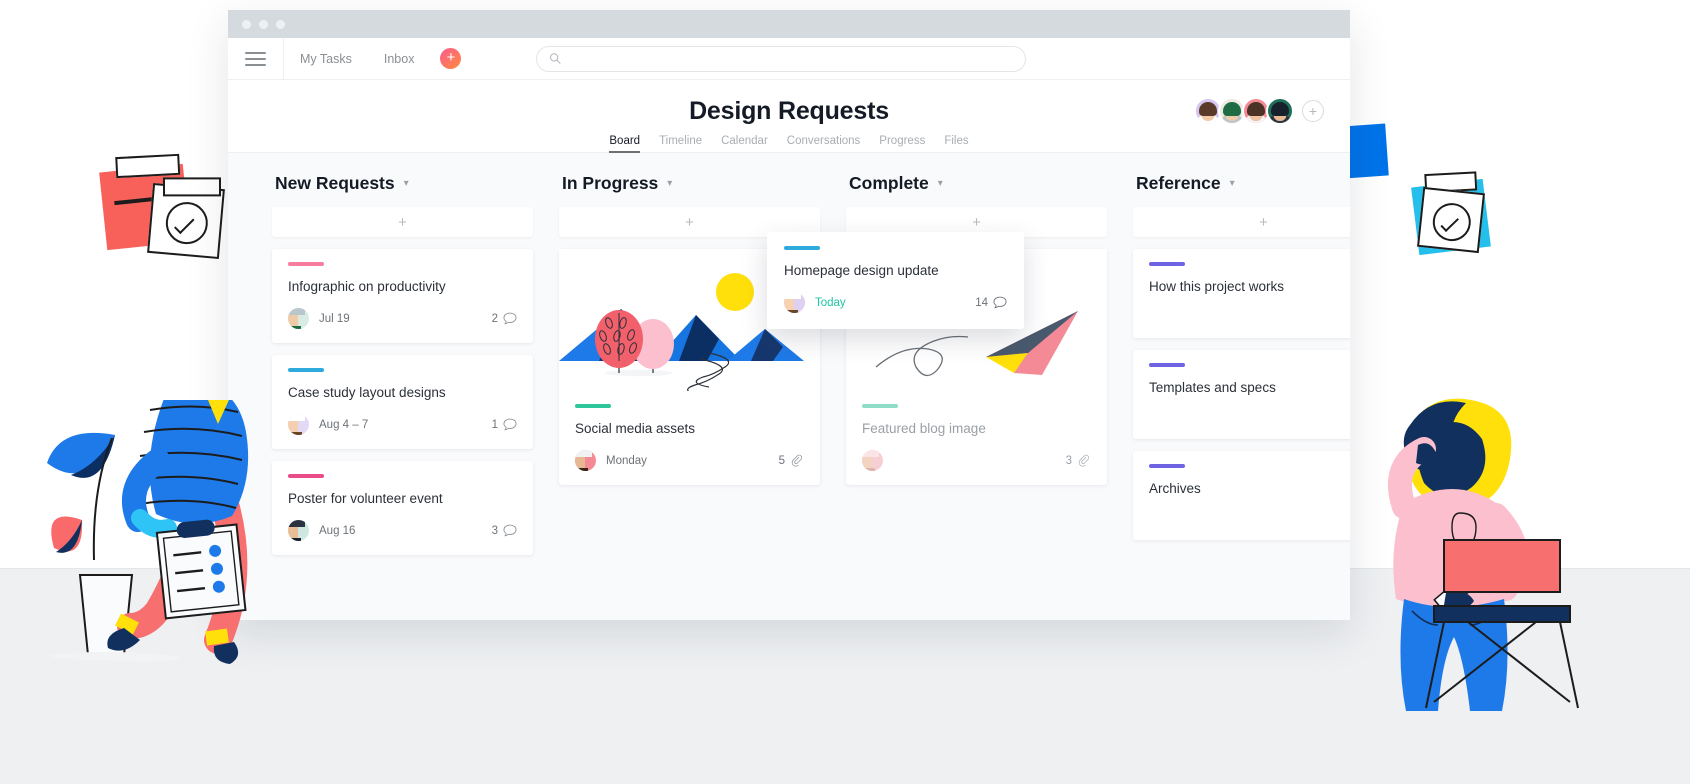 Image resolution: width=1690 pixels, height=784 pixels. What do you see at coordinates (367, 286) in the screenshot?
I see `card-title: Infographic on productivity` at bounding box center [367, 286].